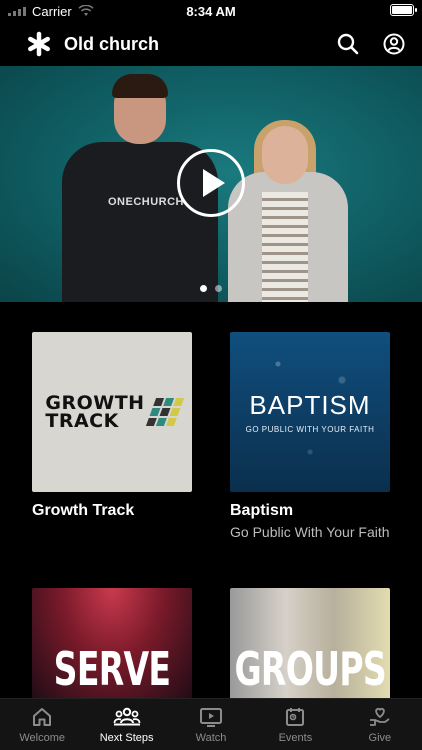 The height and width of the screenshot is (750, 422). I want to click on tab-label: Give, so click(380, 737).